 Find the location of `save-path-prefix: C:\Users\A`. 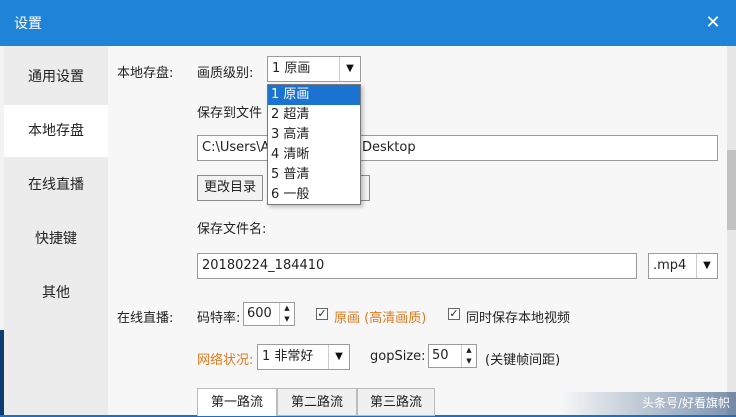

save-path-prefix: C:\Users\A is located at coordinates (236, 147).